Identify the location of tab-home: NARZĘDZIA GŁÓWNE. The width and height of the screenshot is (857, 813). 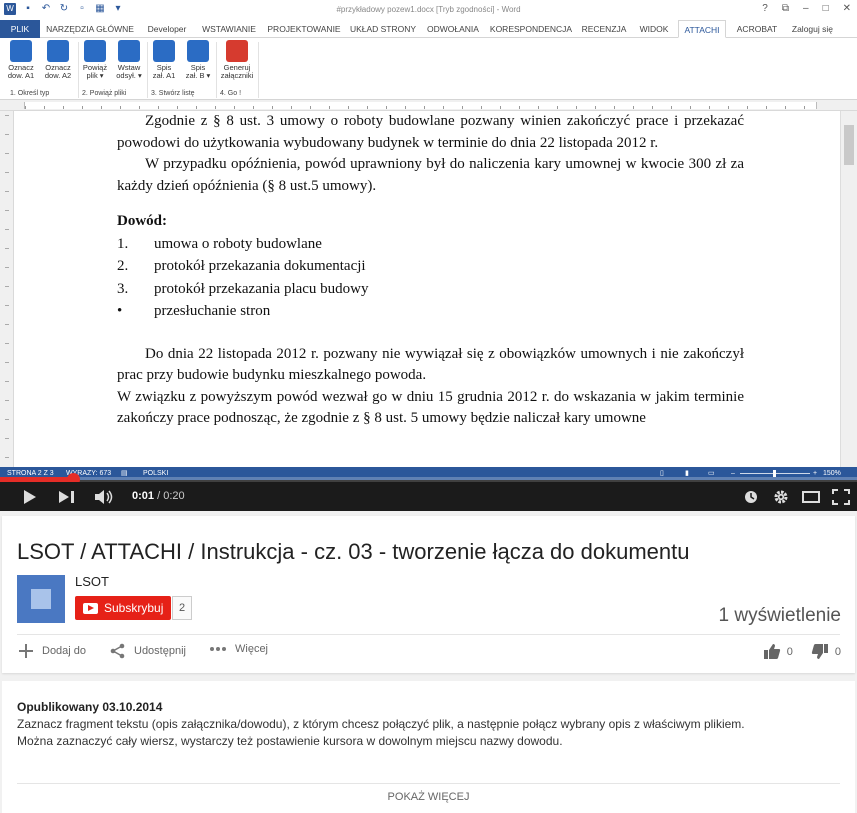
(90, 29).